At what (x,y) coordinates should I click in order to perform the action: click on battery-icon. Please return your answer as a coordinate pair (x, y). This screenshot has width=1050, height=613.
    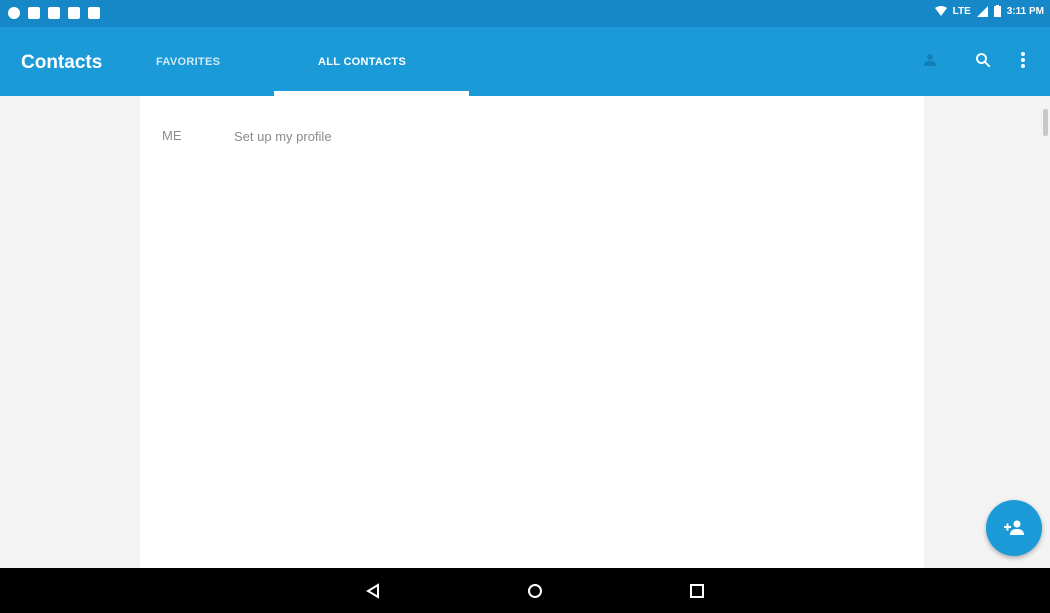
    Looking at the image, I should click on (997, 11).